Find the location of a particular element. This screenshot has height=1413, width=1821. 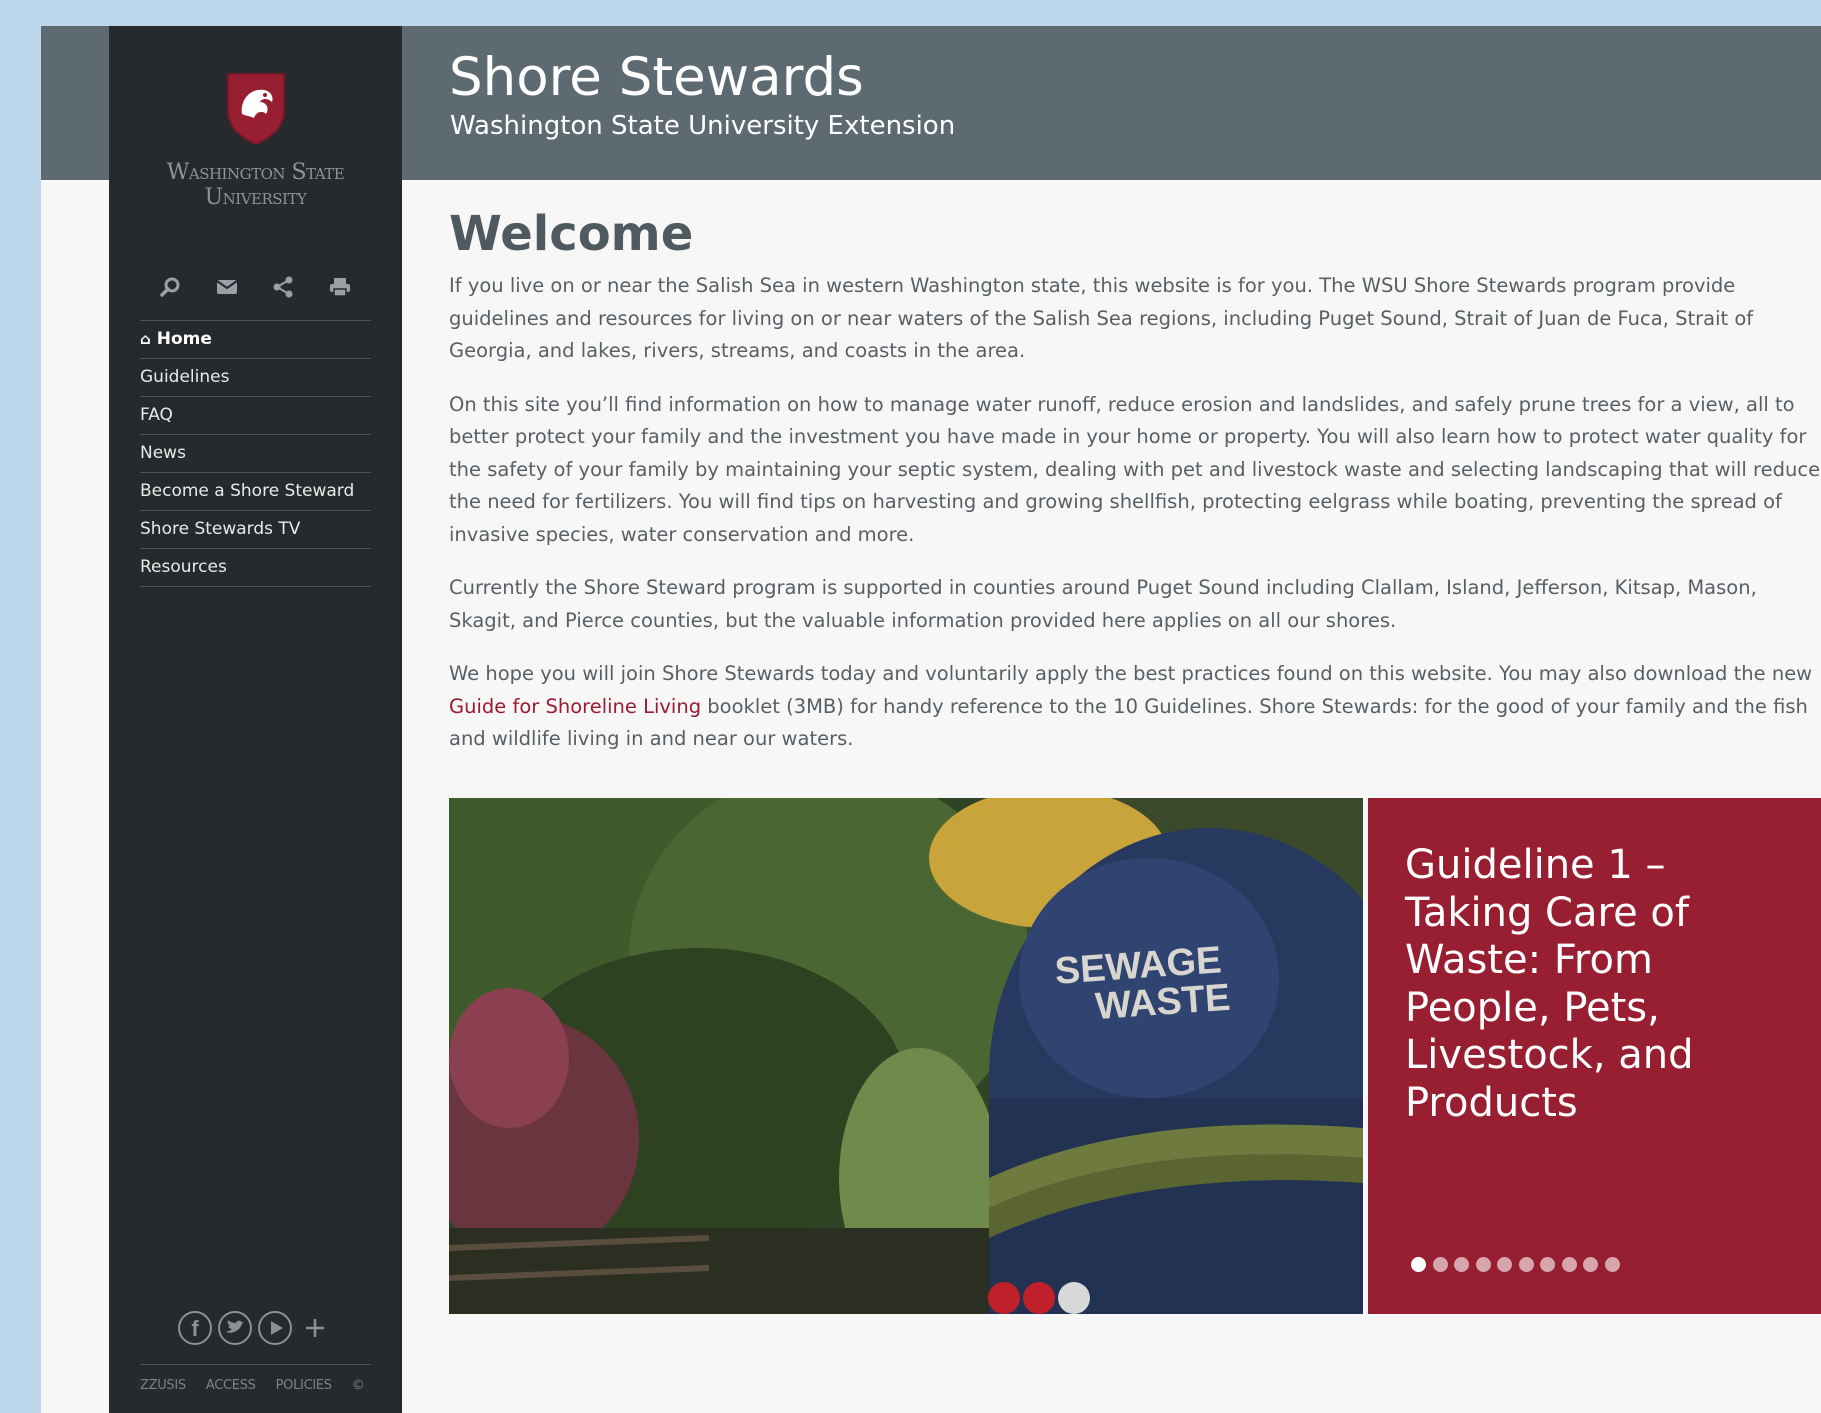

nav-item-label: News is located at coordinates (163, 453).